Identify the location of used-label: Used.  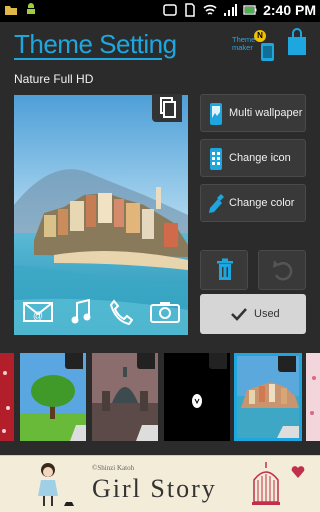
(267, 314).